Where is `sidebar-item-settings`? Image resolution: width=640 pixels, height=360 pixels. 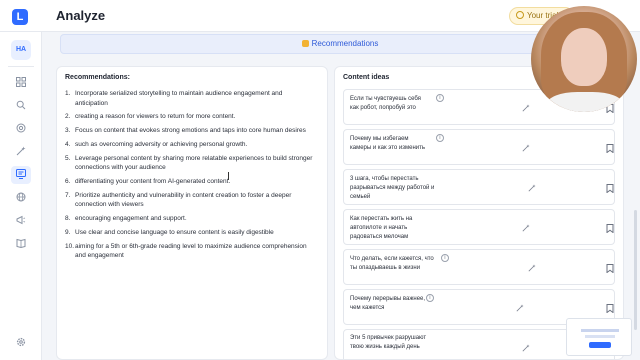 sidebar-item-settings is located at coordinates (21, 343).